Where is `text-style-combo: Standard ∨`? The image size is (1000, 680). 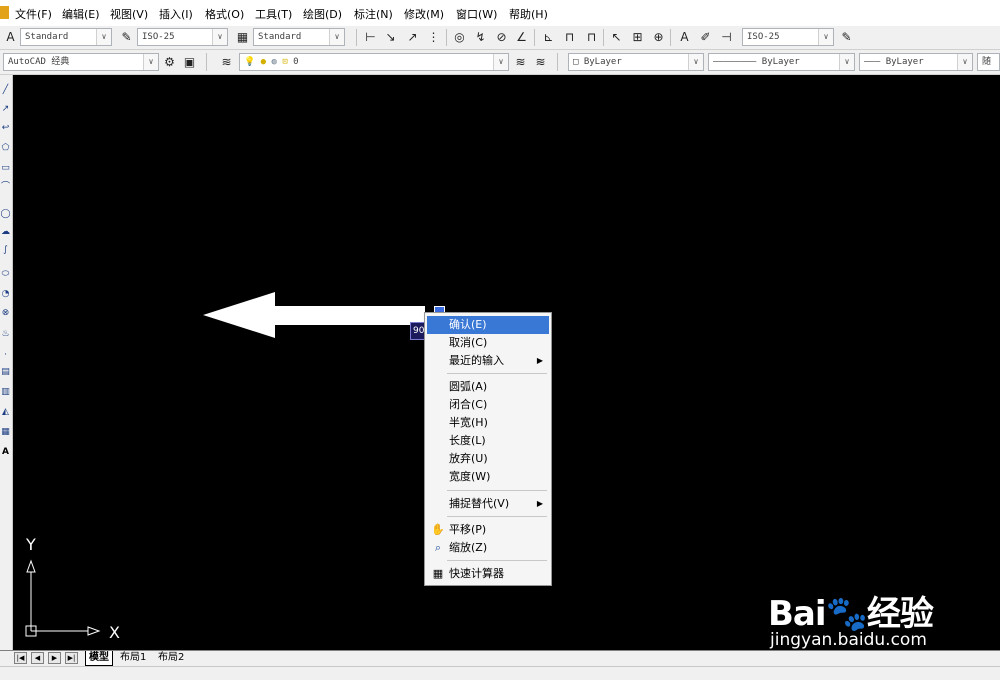 text-style-combo: Standard ∨ is located at coordinates (66, 37).